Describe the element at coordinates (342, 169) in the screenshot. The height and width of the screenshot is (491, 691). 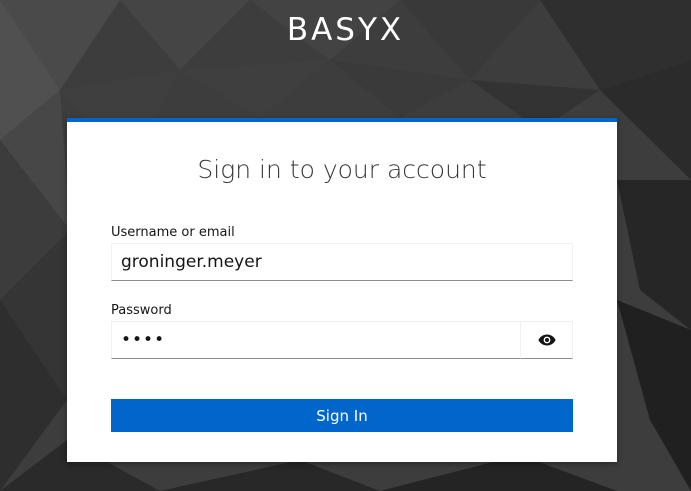
I see `login-title: Sign in to your account` at that location.